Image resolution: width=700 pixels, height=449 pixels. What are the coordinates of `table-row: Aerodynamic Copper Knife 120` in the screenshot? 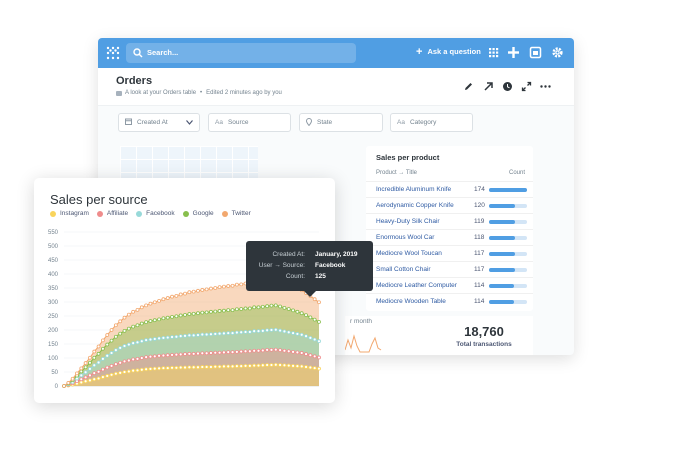 It's located at (449, 205).